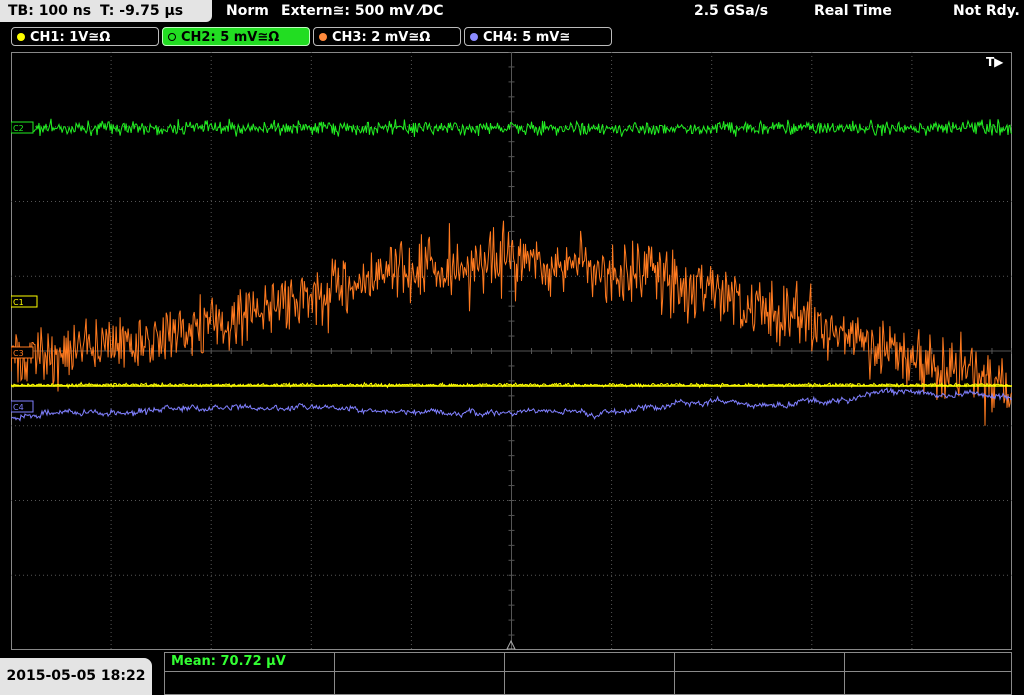  I want to click on ch4-dot-icon, so click(474, 37).